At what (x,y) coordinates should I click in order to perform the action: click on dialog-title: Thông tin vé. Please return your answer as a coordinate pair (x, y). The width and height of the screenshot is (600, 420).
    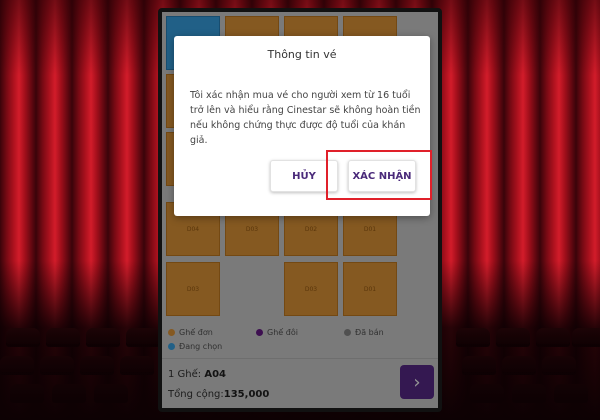
    Looking at the image, I should click on (302, 54).